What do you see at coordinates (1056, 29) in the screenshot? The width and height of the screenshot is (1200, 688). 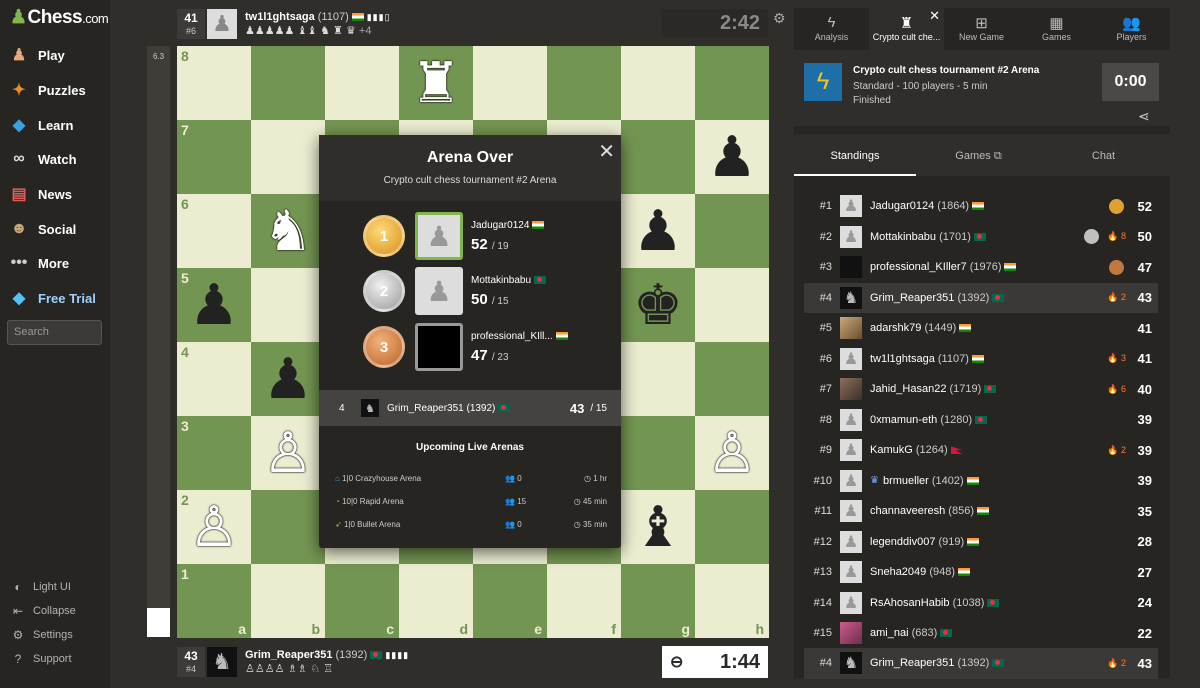 I see `tab-games: ▦ Games` at bounding box center [1056, 29].